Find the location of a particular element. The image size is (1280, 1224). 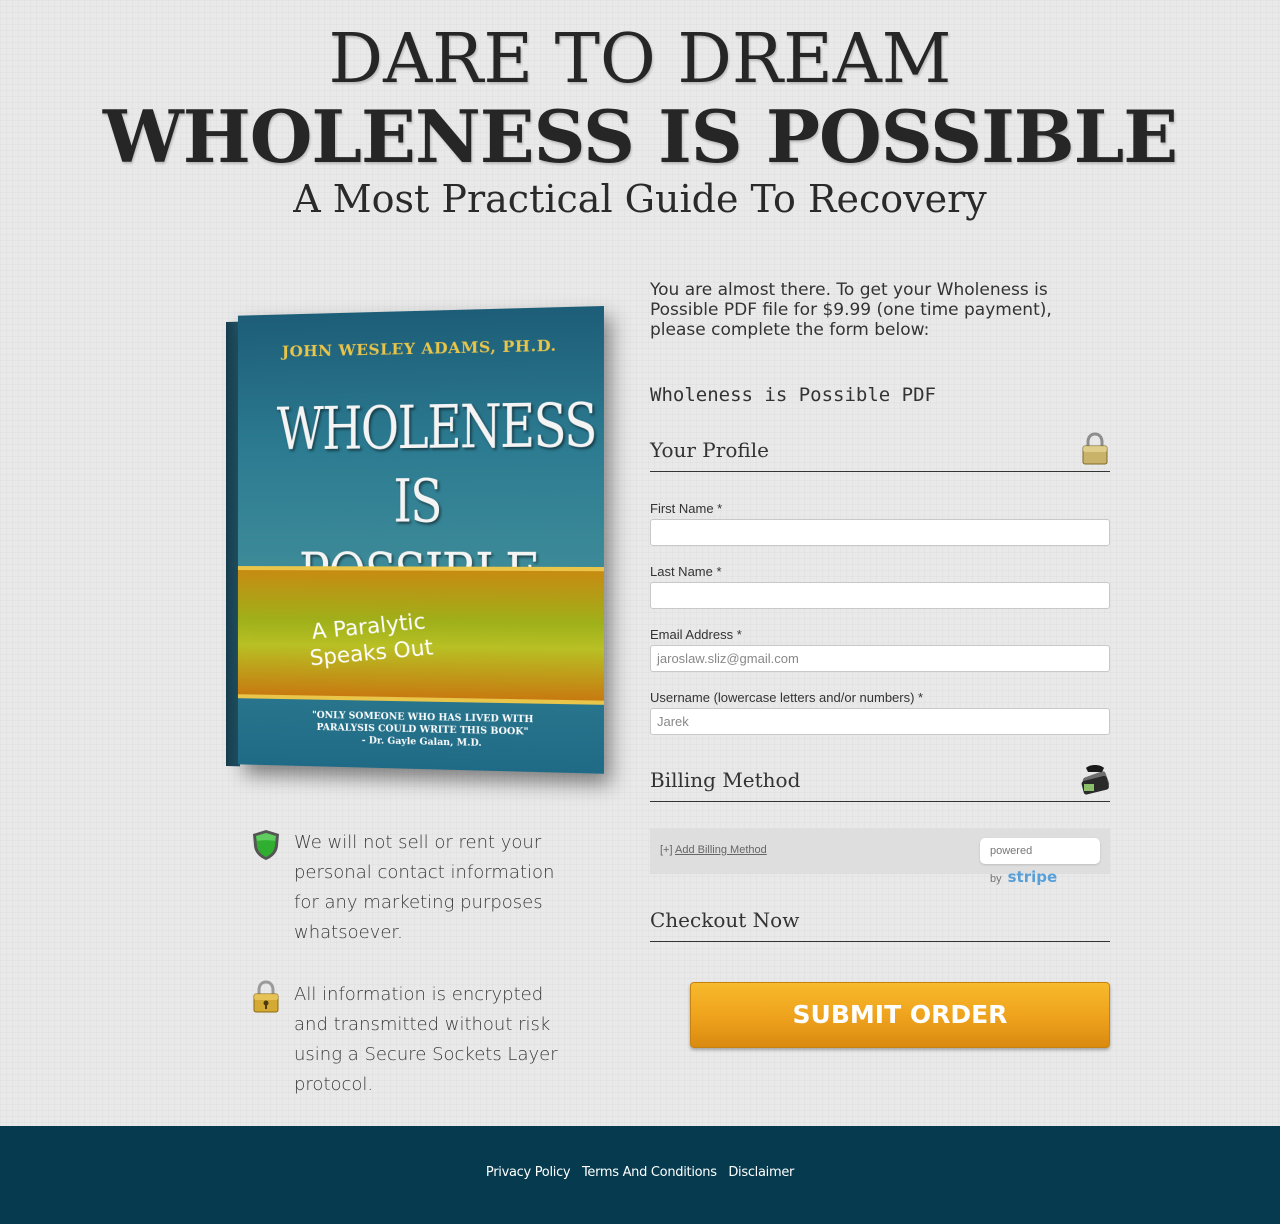

headline-line-1: DARE TO DREAM is located at coordinates (640, 59).